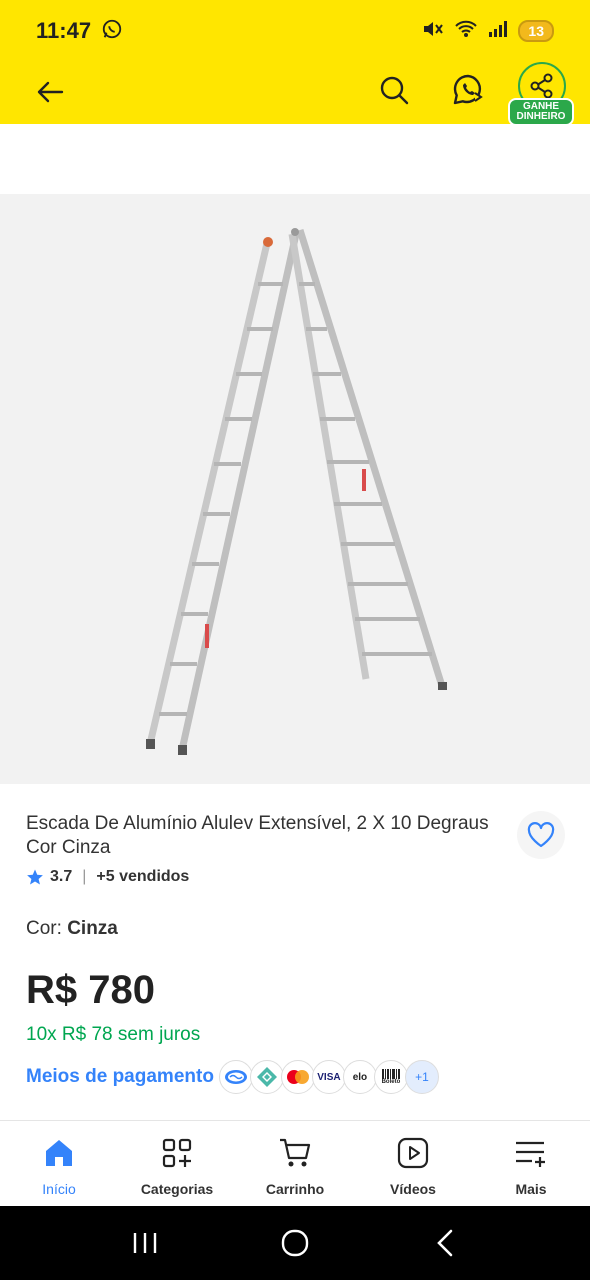  What do you see at coordinates (536, 31) in the screenshot?
I see `battery-badge: 13` at bounding box center [536, 31].